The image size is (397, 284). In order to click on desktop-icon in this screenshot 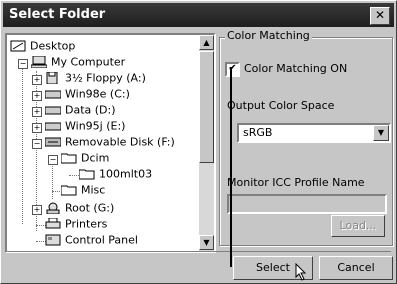, I will do `click(18, 46)`.